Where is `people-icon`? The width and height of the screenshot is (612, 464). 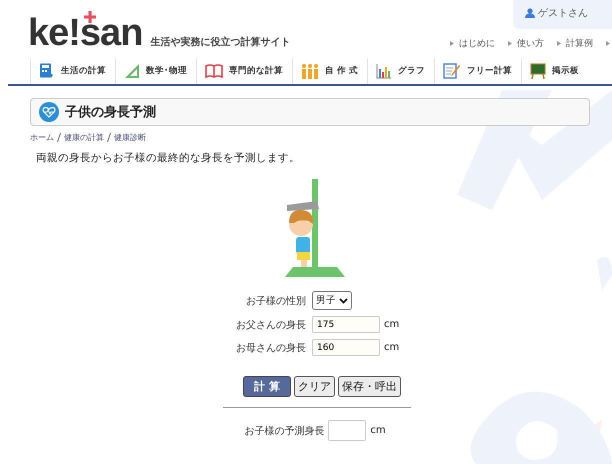 people-icon is located at coordinates (310, 71).